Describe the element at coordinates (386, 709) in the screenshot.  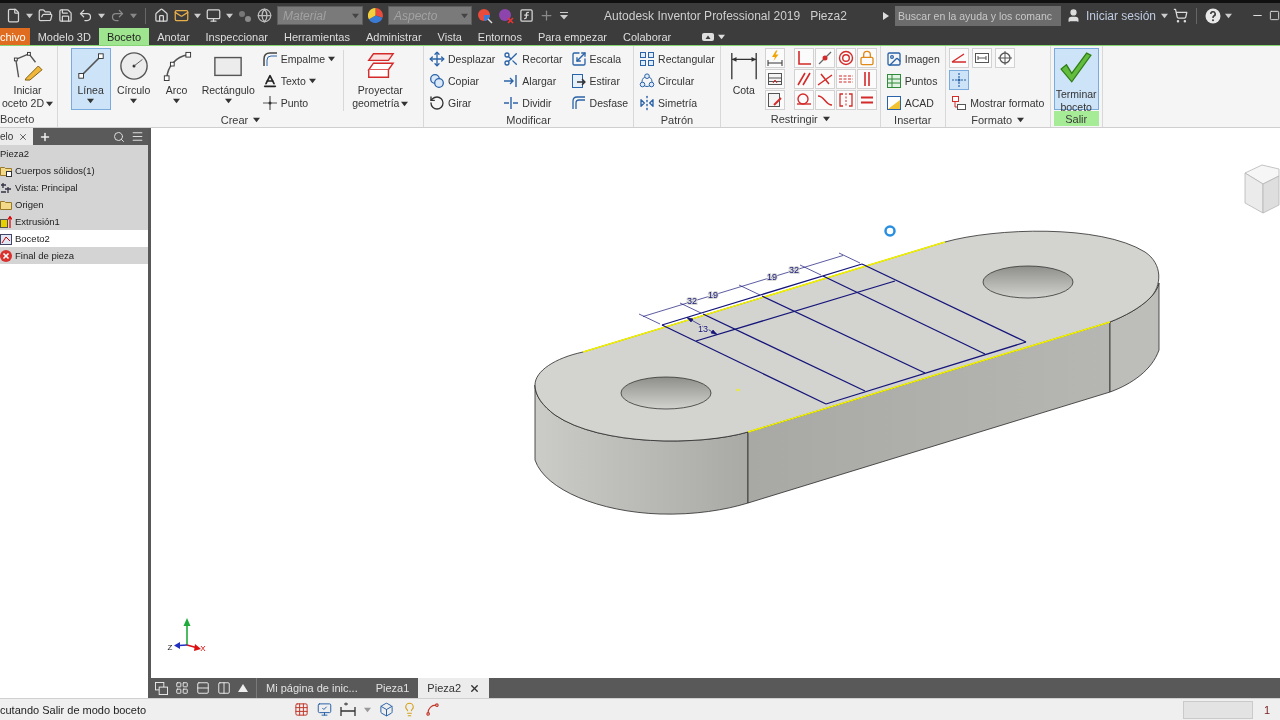
I see `cube-icon` at that location.